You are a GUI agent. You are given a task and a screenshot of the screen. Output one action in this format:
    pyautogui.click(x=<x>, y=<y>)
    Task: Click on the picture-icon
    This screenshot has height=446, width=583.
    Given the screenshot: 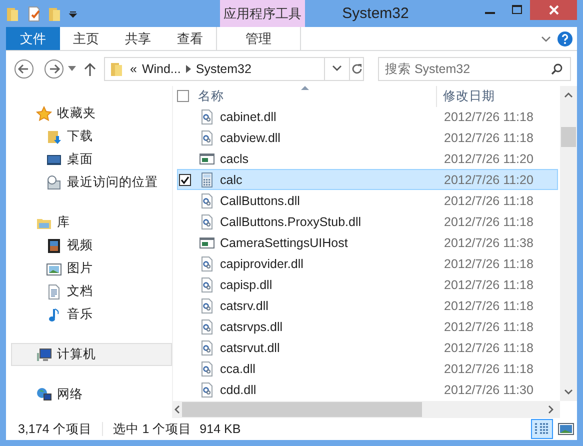 What is the action you would take?
    pyautogui.click(x=566, y=429)
    